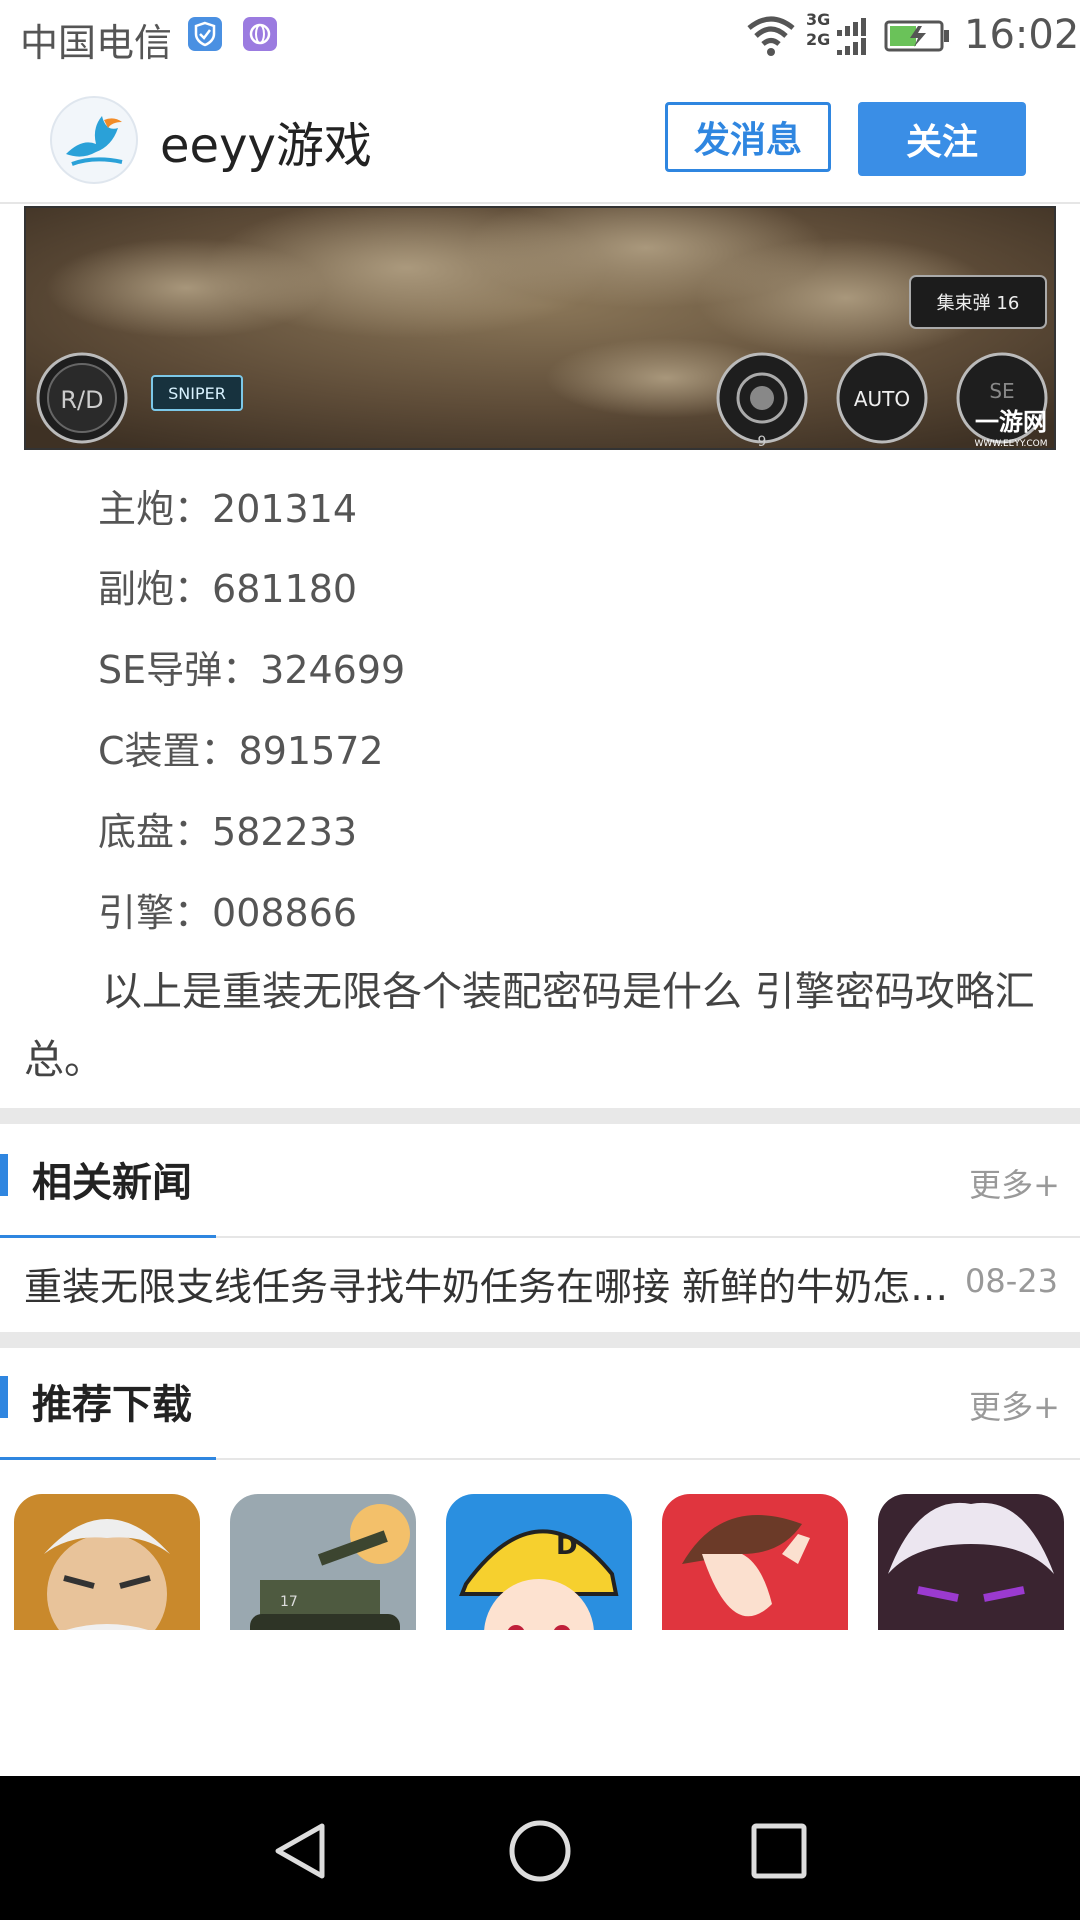  Describe the element at coordinates (228, 509) in the screenshot. I see `code-item-main-gun: 主炮：201314` at that location.